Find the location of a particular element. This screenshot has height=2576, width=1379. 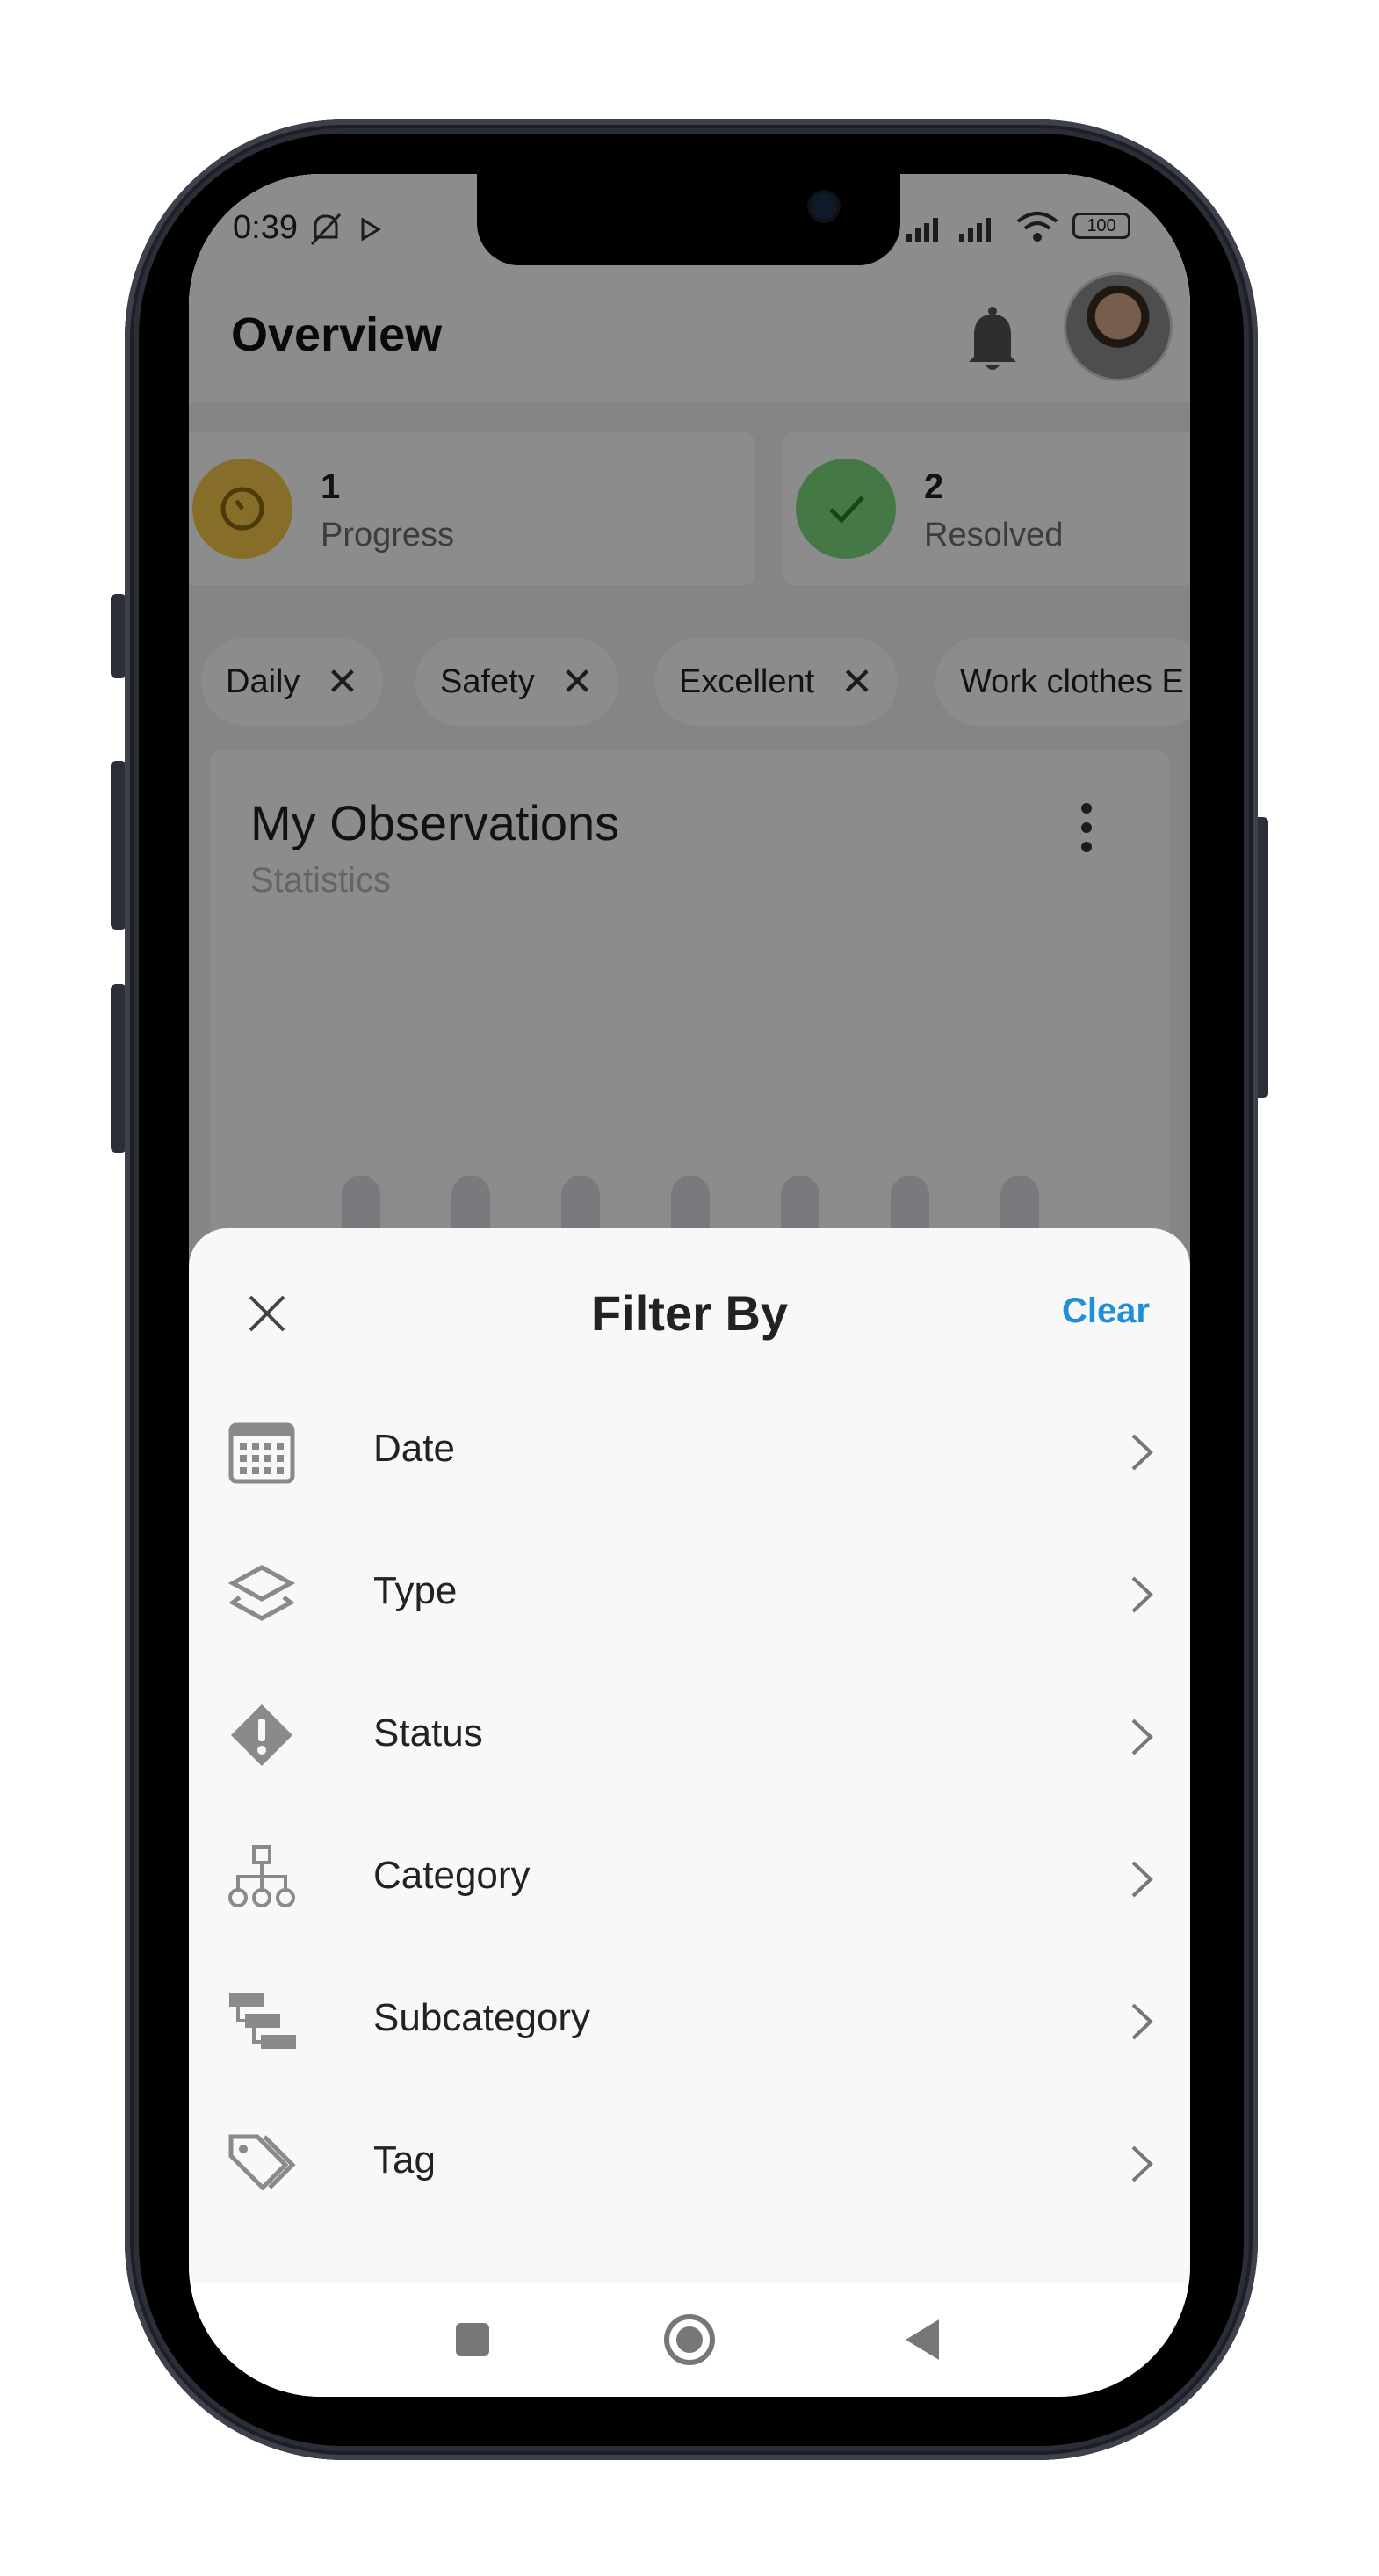

filter-label-date: Date is located at coordinates (414, 1448).